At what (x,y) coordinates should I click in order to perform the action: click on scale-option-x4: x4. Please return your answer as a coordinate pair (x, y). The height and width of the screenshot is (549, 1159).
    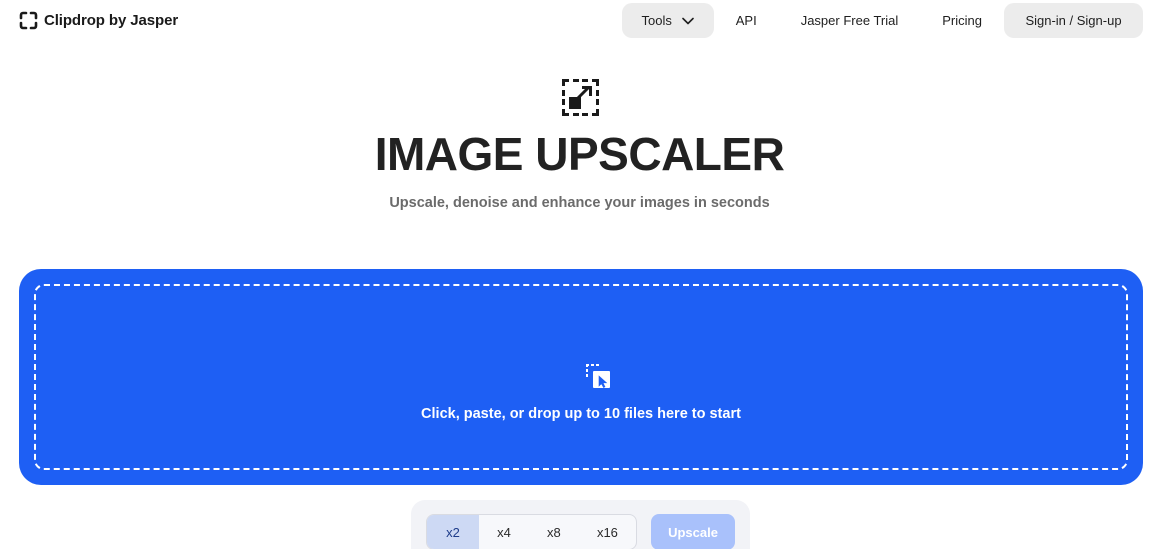
    Looking at the image, I should click on (504, 532).